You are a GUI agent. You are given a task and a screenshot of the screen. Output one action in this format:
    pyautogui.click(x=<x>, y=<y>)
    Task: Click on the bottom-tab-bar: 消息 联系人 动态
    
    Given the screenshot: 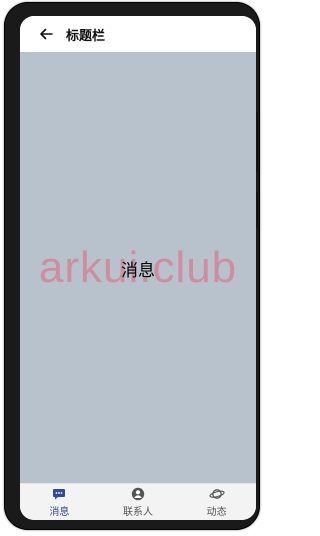 What is the action you would take?
    pyautogui.click(x=138, y=501)
    